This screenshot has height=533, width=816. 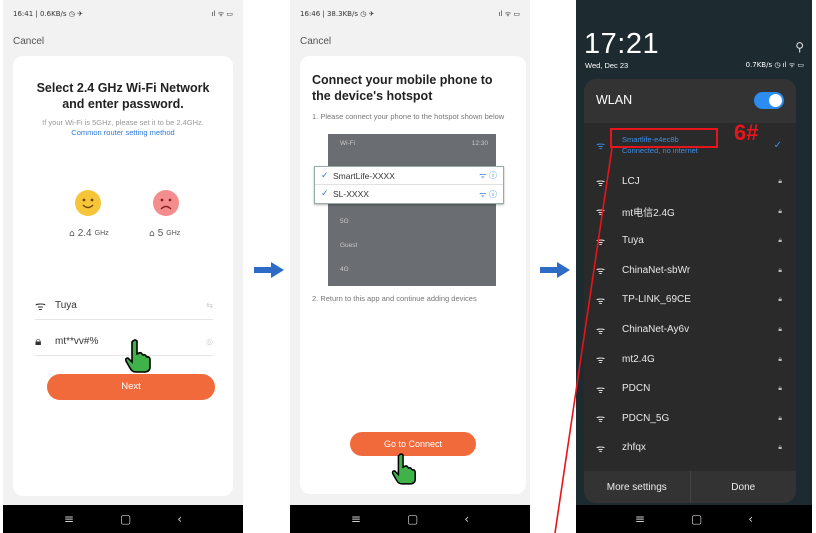 I want to click on status-bar: 16:46 | 38.3KB/s ◷ ✈ ıl ᯤ ▭, so click(x=410, y=14).